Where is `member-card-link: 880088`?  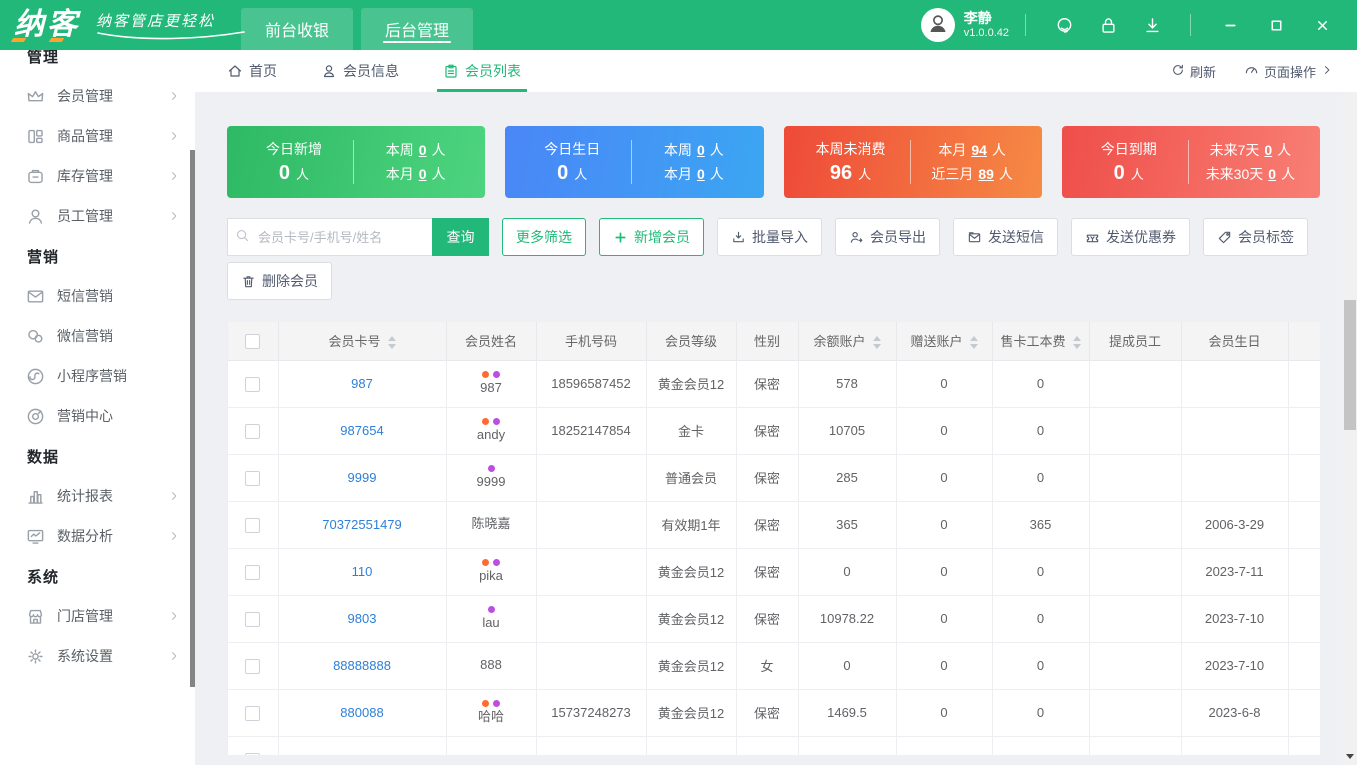 member-card-link: 880088 is located at coordinates (361, 712).